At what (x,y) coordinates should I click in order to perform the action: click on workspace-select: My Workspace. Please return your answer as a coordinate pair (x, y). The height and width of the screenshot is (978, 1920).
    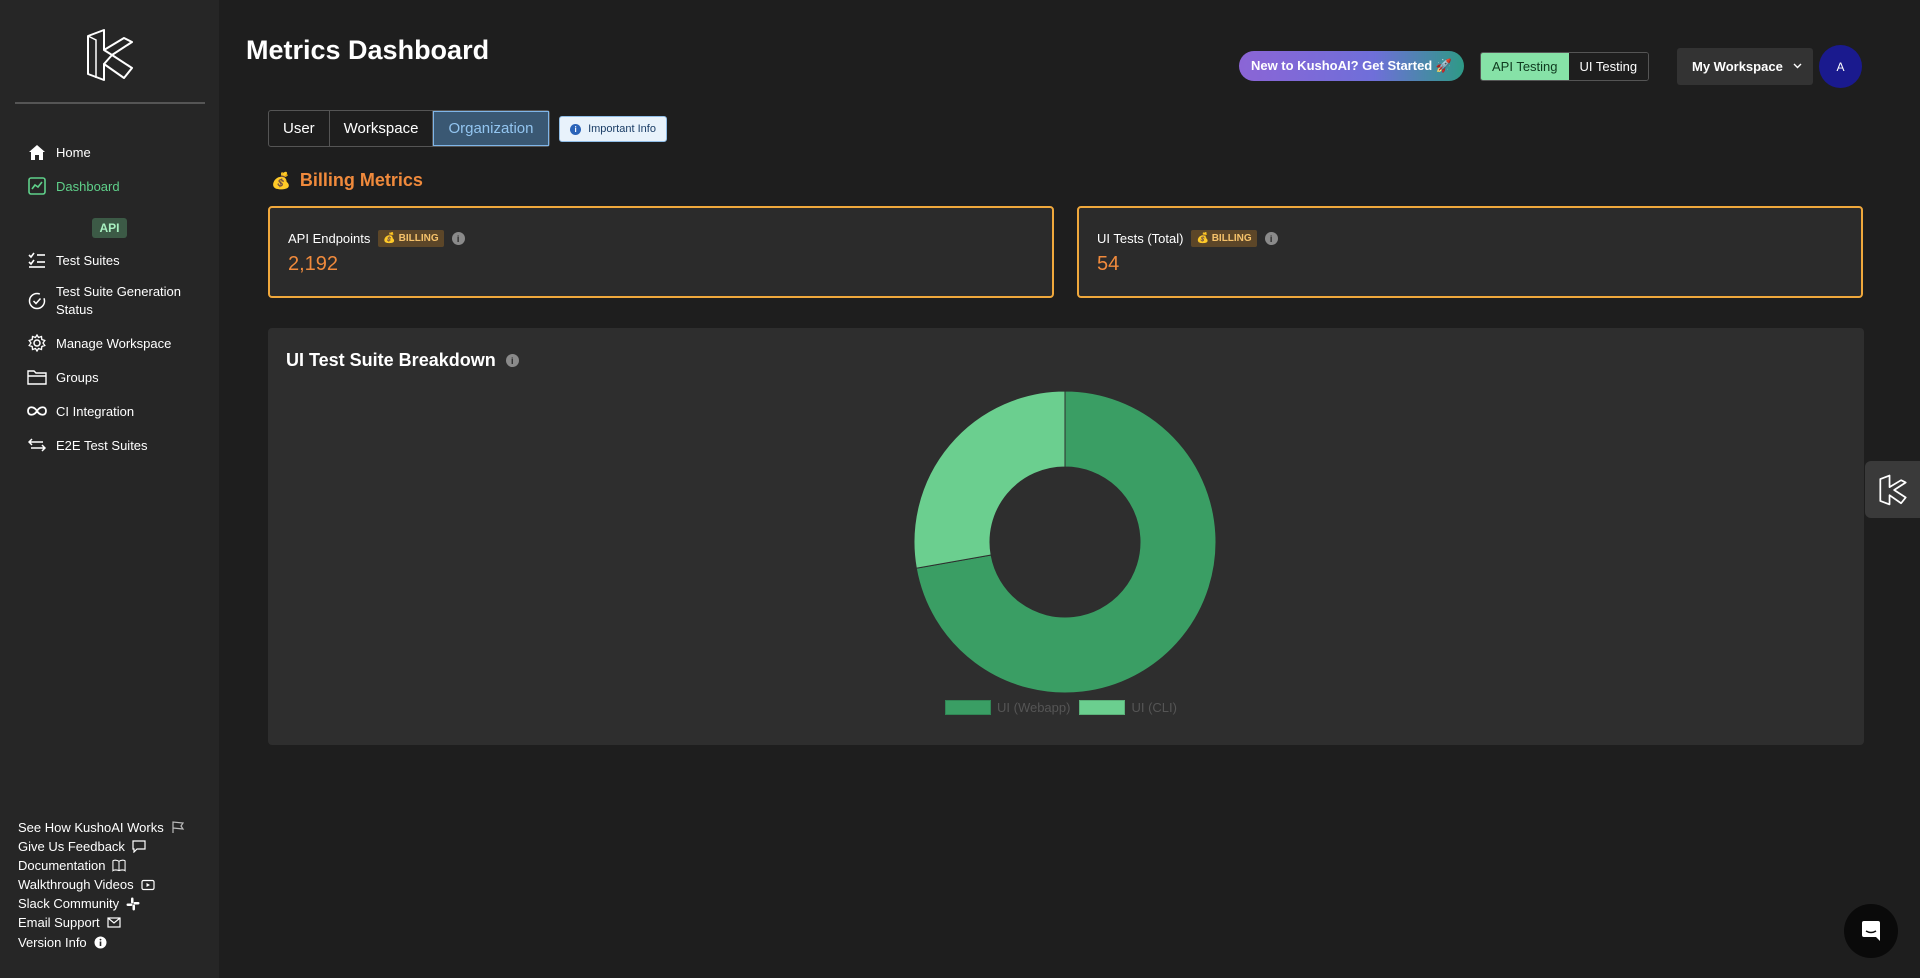
    Looking at the image, I should click on (1745, 66).